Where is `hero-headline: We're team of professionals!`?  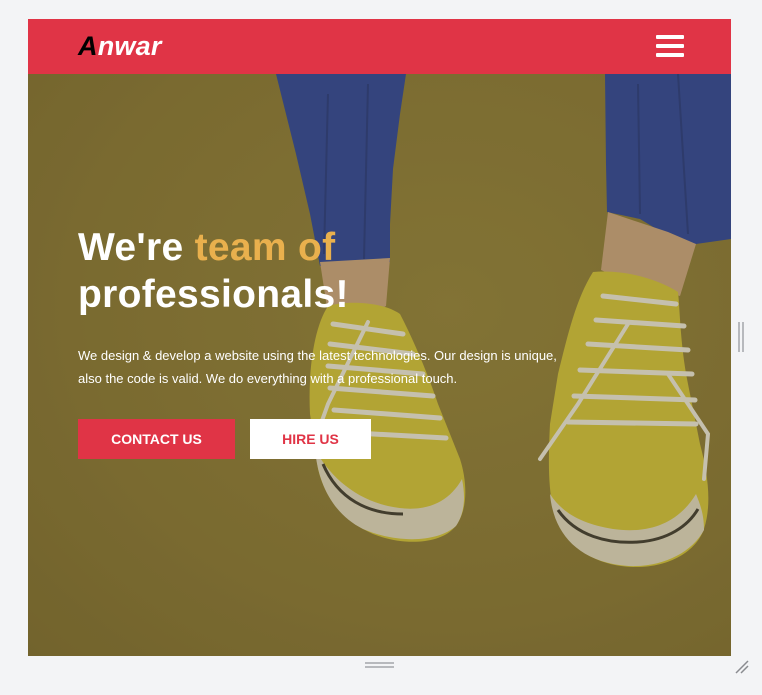 hero-headline: We're team of professionals! is located at coordinates (323, 271).